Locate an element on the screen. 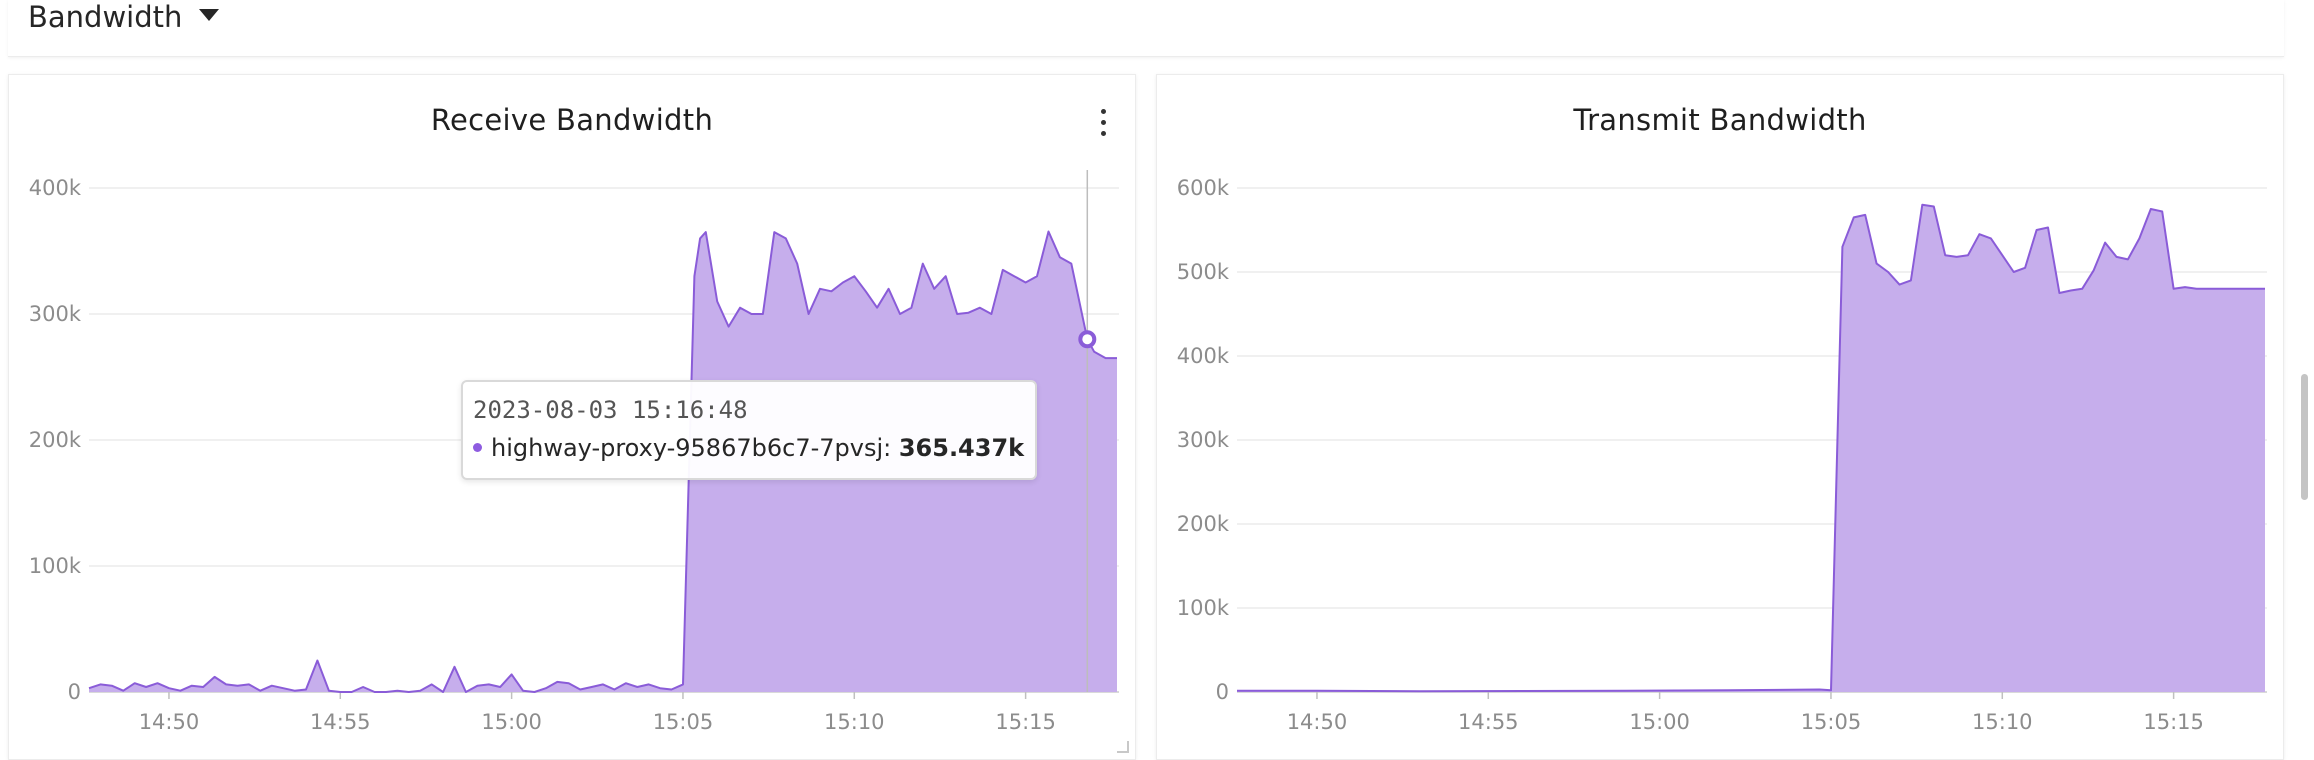 The height and width of the screenshot is (760, 2314). tooltip-value: 365.437k is located at coordinates (961, 448).